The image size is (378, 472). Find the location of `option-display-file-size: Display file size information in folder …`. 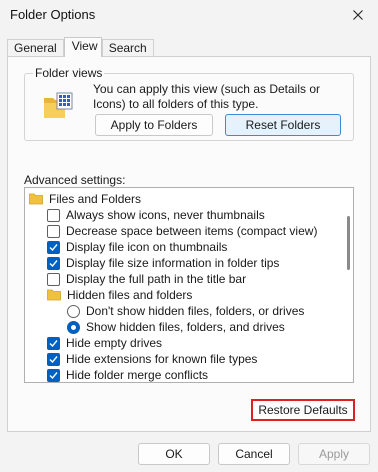

option-display-file-size: Display file size information in folder … is located at coordinates (163, 263).